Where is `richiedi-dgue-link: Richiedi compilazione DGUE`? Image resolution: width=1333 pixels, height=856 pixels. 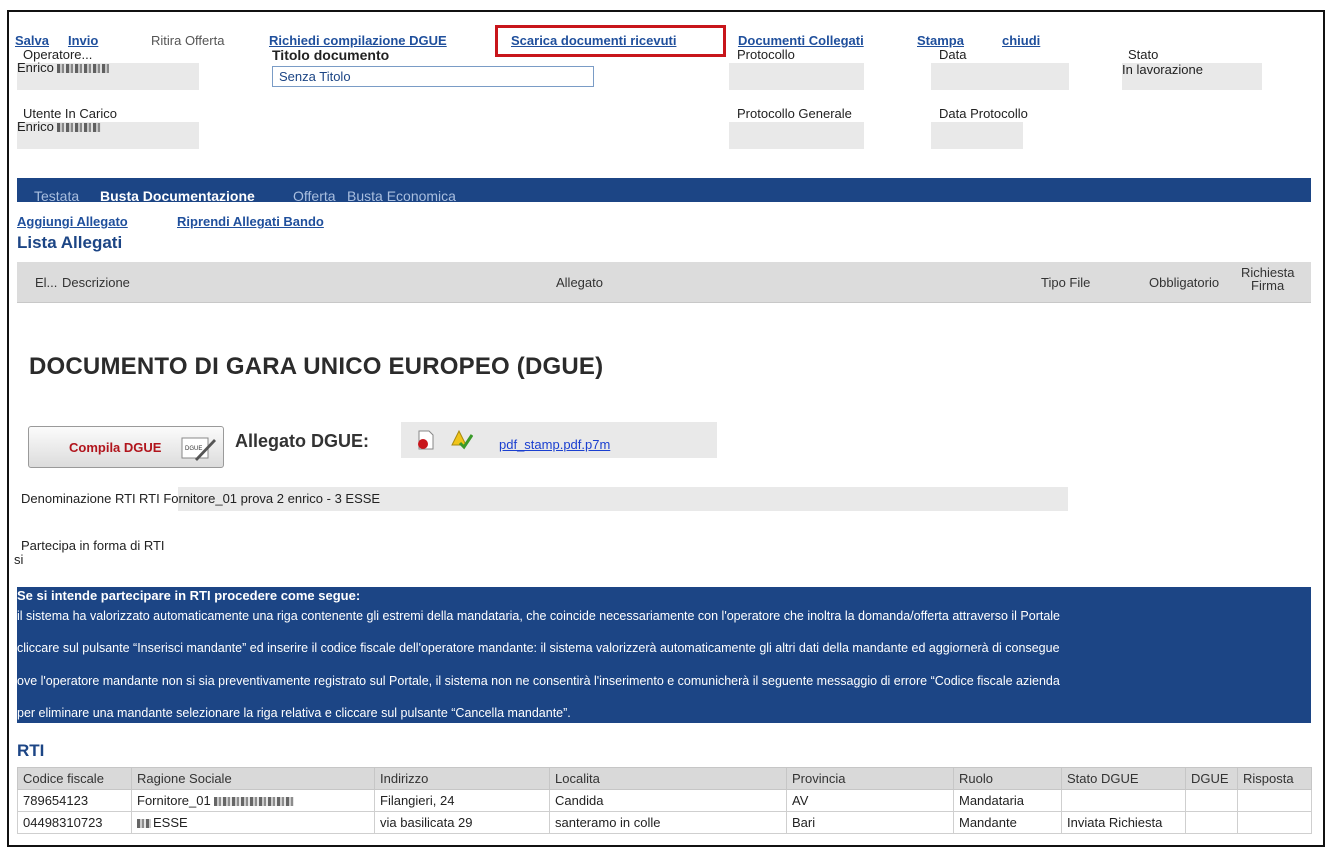
richiedi-dgue-link: Richiedi compilazione DGUE is located at coordinates (358, 40).